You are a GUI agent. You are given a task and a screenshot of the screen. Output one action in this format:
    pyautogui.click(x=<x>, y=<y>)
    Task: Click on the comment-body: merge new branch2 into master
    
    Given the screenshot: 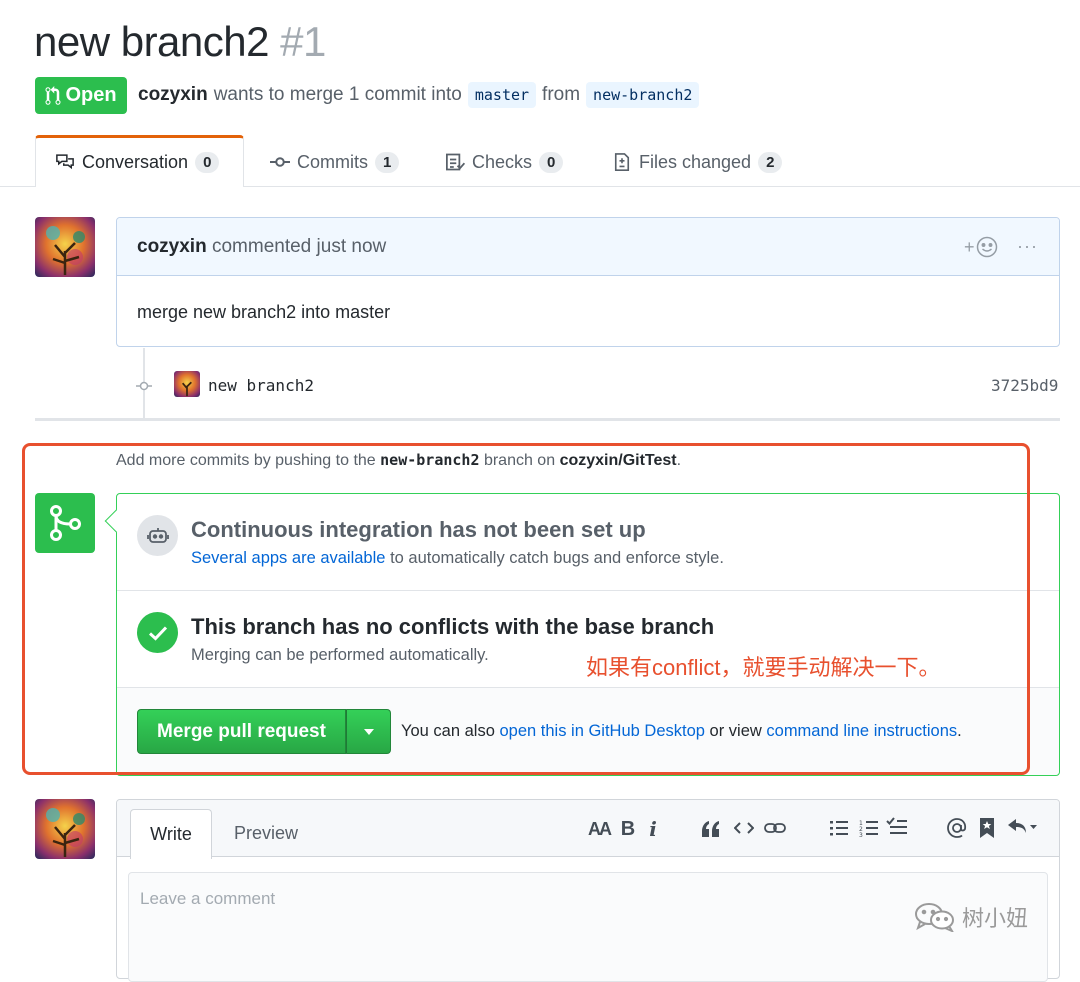 What is the action you would take?
    pyautogui.click(x=264, y=312)
    